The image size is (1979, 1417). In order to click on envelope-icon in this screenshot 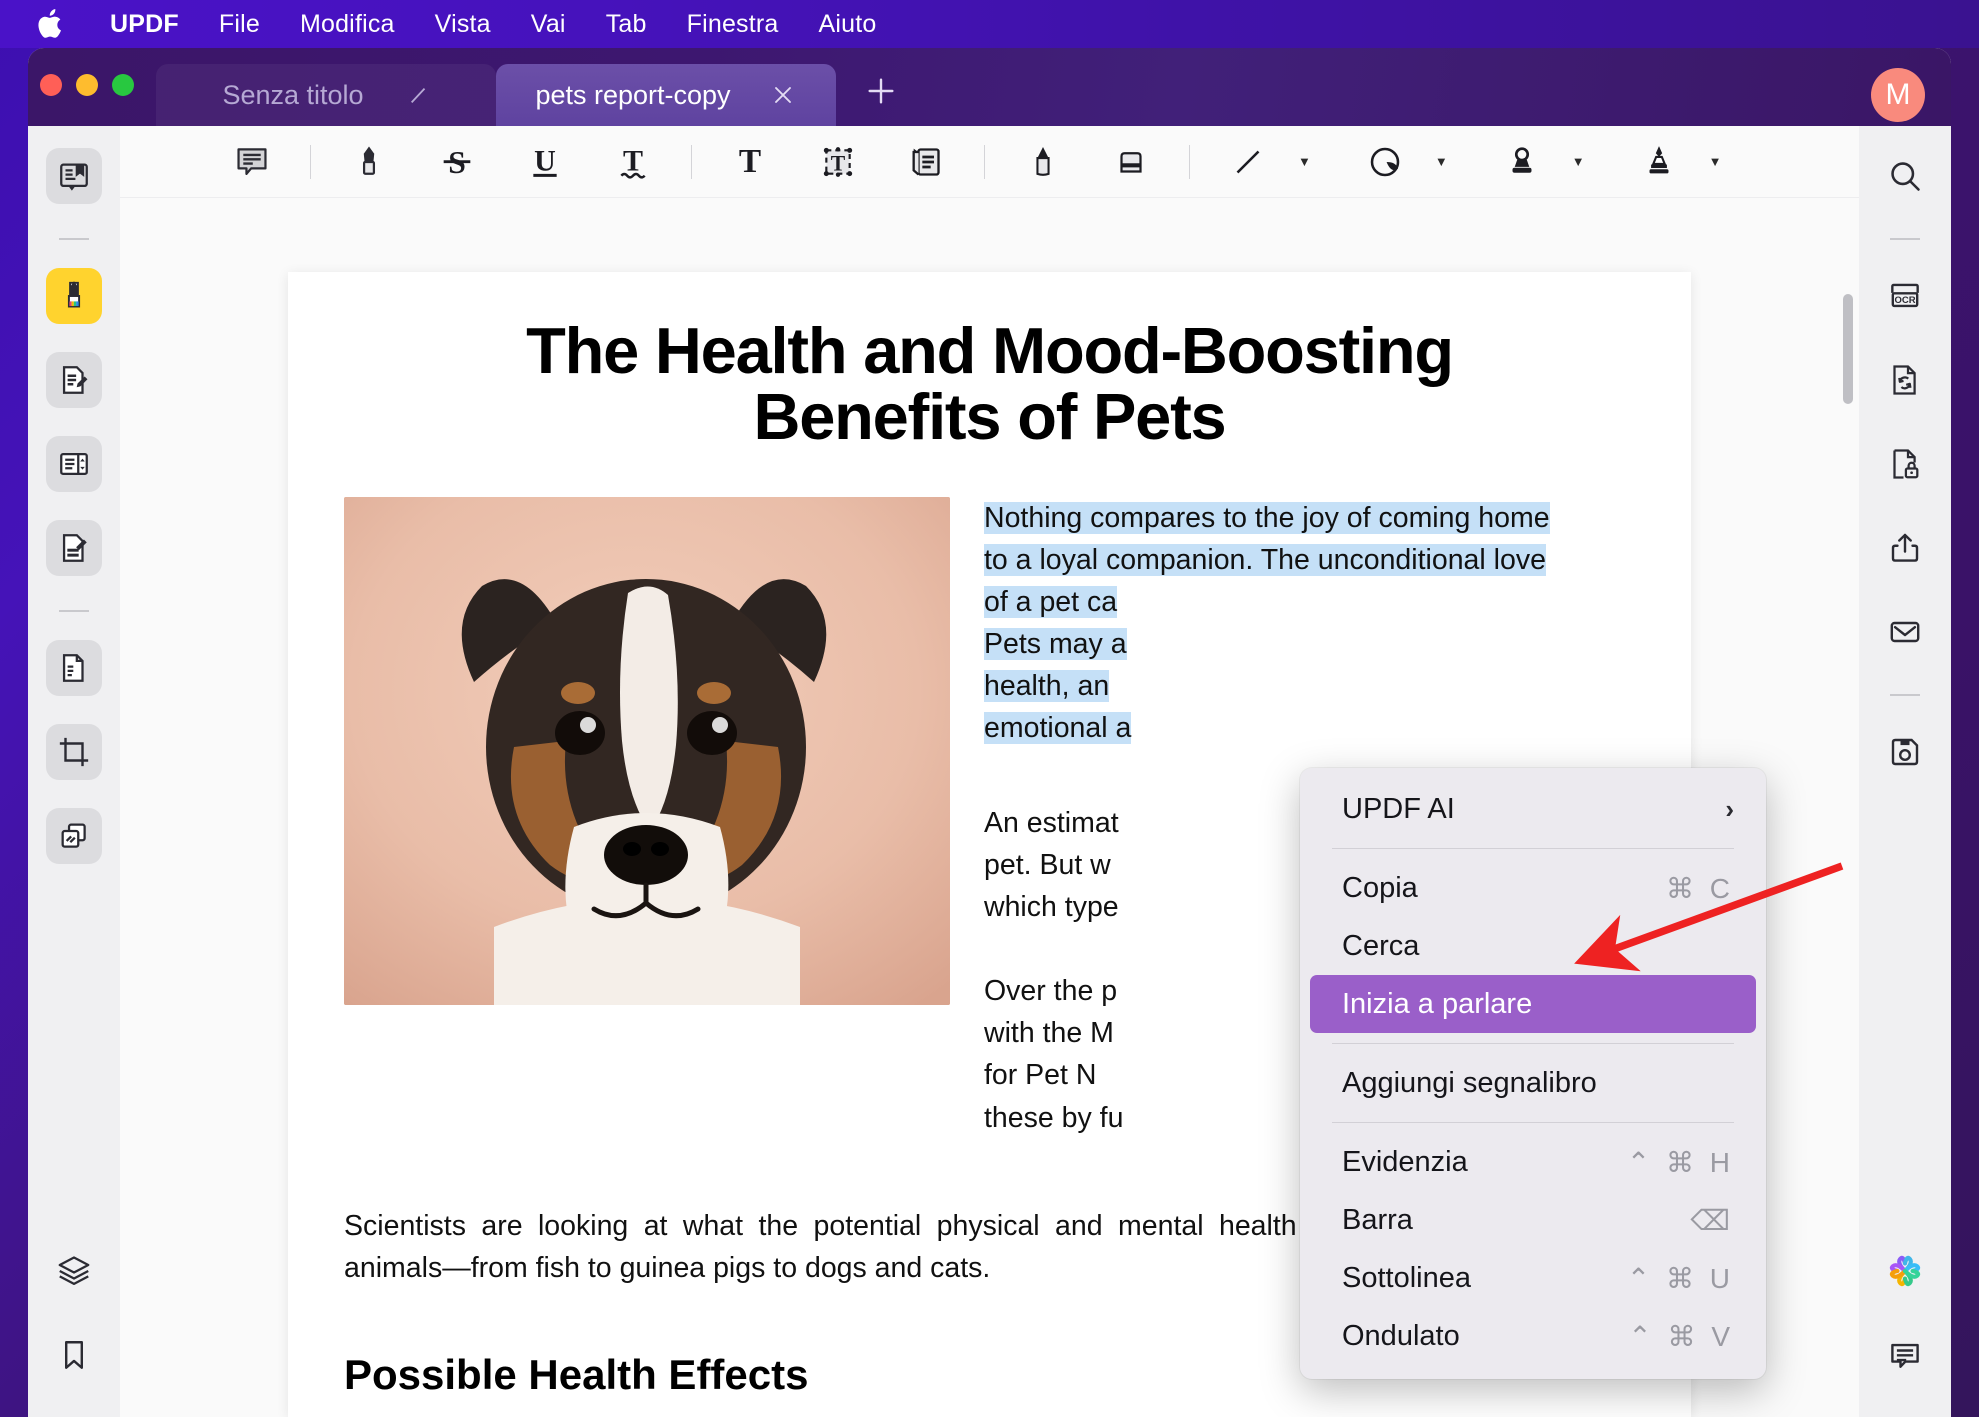, I will do `click(1905, 632)`.